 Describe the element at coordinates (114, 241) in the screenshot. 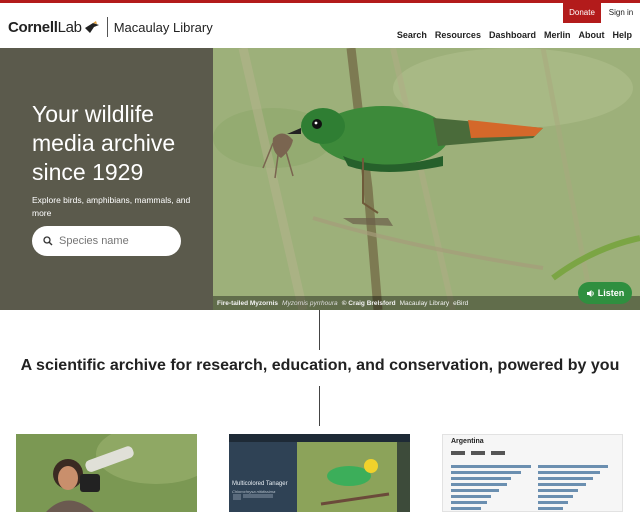

I see `species-search-input` at that location.